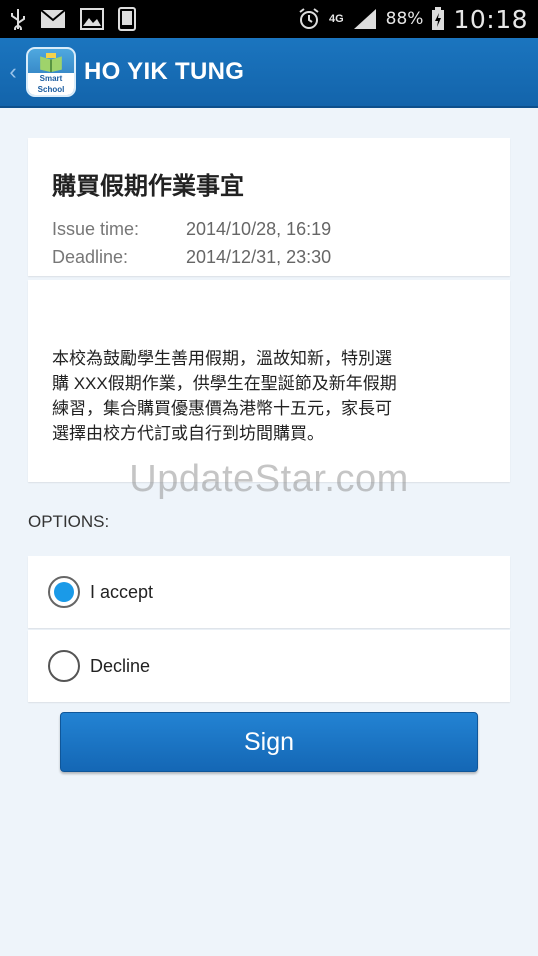 This screenshot has height=956, width=538. I want to click on deadline-row: Deadline: 2014/12/31, 23:30, so click(269, 257).